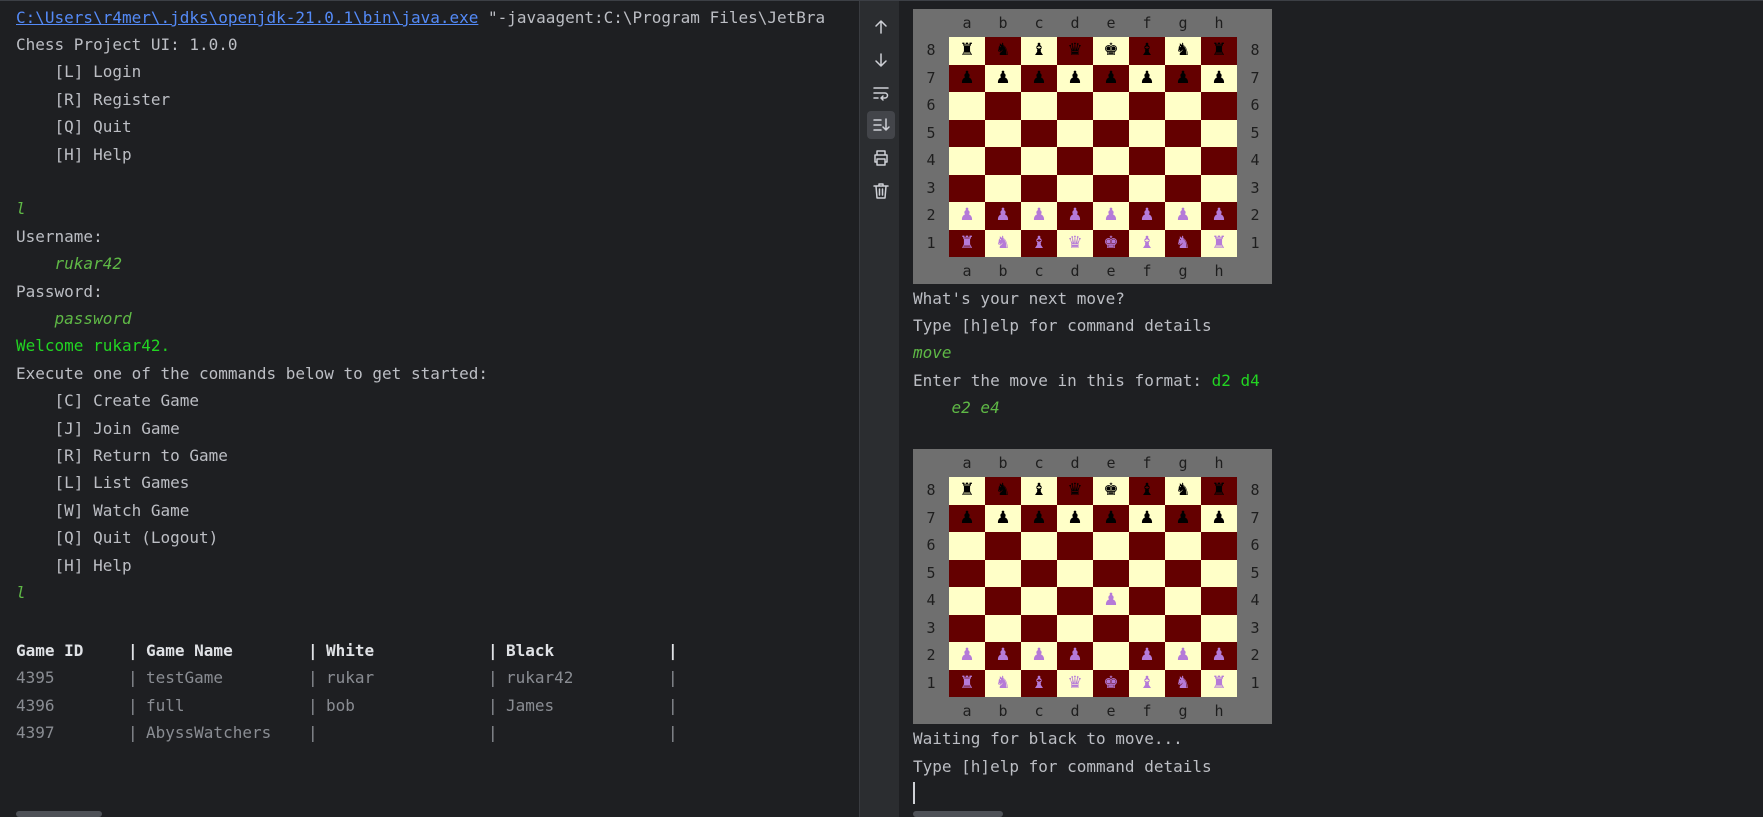 The image size is (1763, 817). I want to click on console-line: Password:, so click(59, 291).